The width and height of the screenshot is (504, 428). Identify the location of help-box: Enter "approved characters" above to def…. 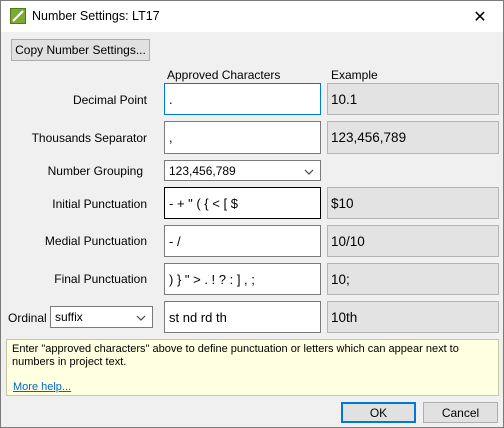
(252, 367).